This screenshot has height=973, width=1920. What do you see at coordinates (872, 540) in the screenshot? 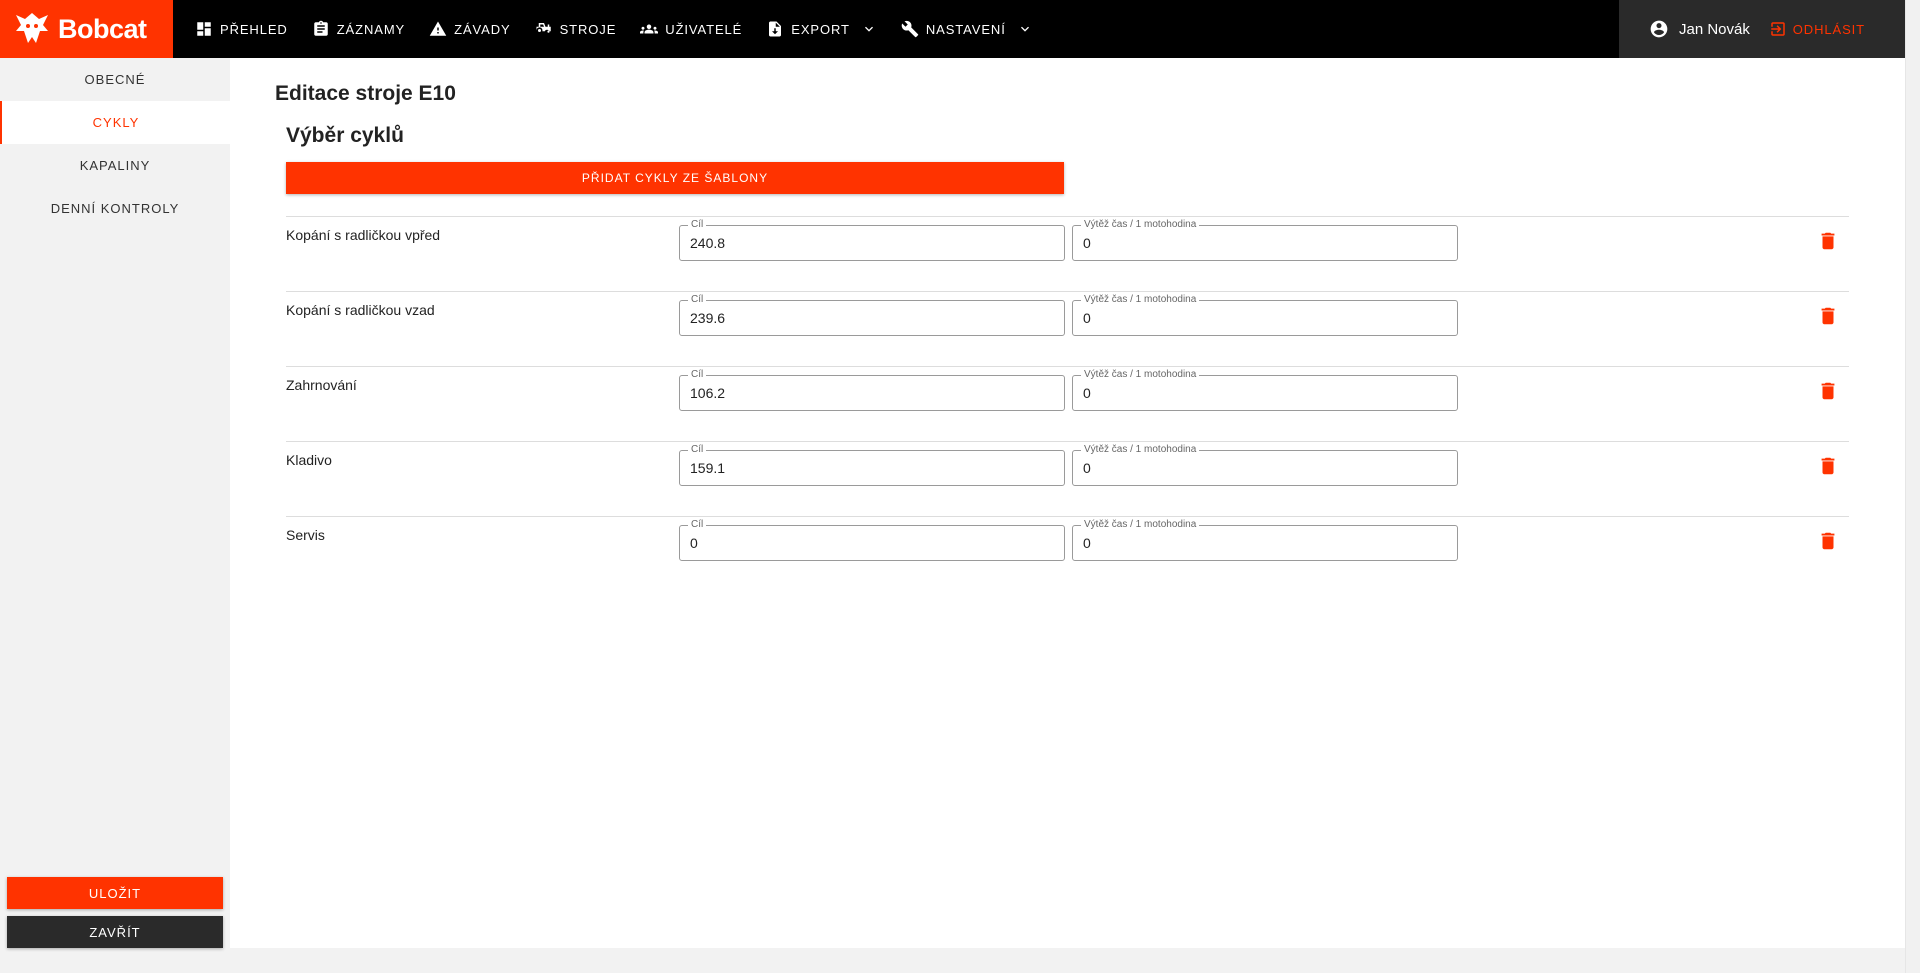
I see `target-input: Cíl 0` at bounding box center [872, 540].